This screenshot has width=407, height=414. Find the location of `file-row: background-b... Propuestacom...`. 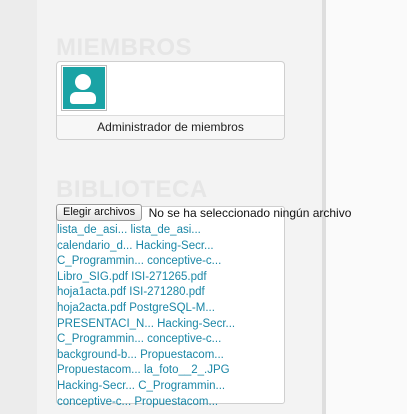

file-row: background-b... Propuestacom... is located at coordinates (146, 356).